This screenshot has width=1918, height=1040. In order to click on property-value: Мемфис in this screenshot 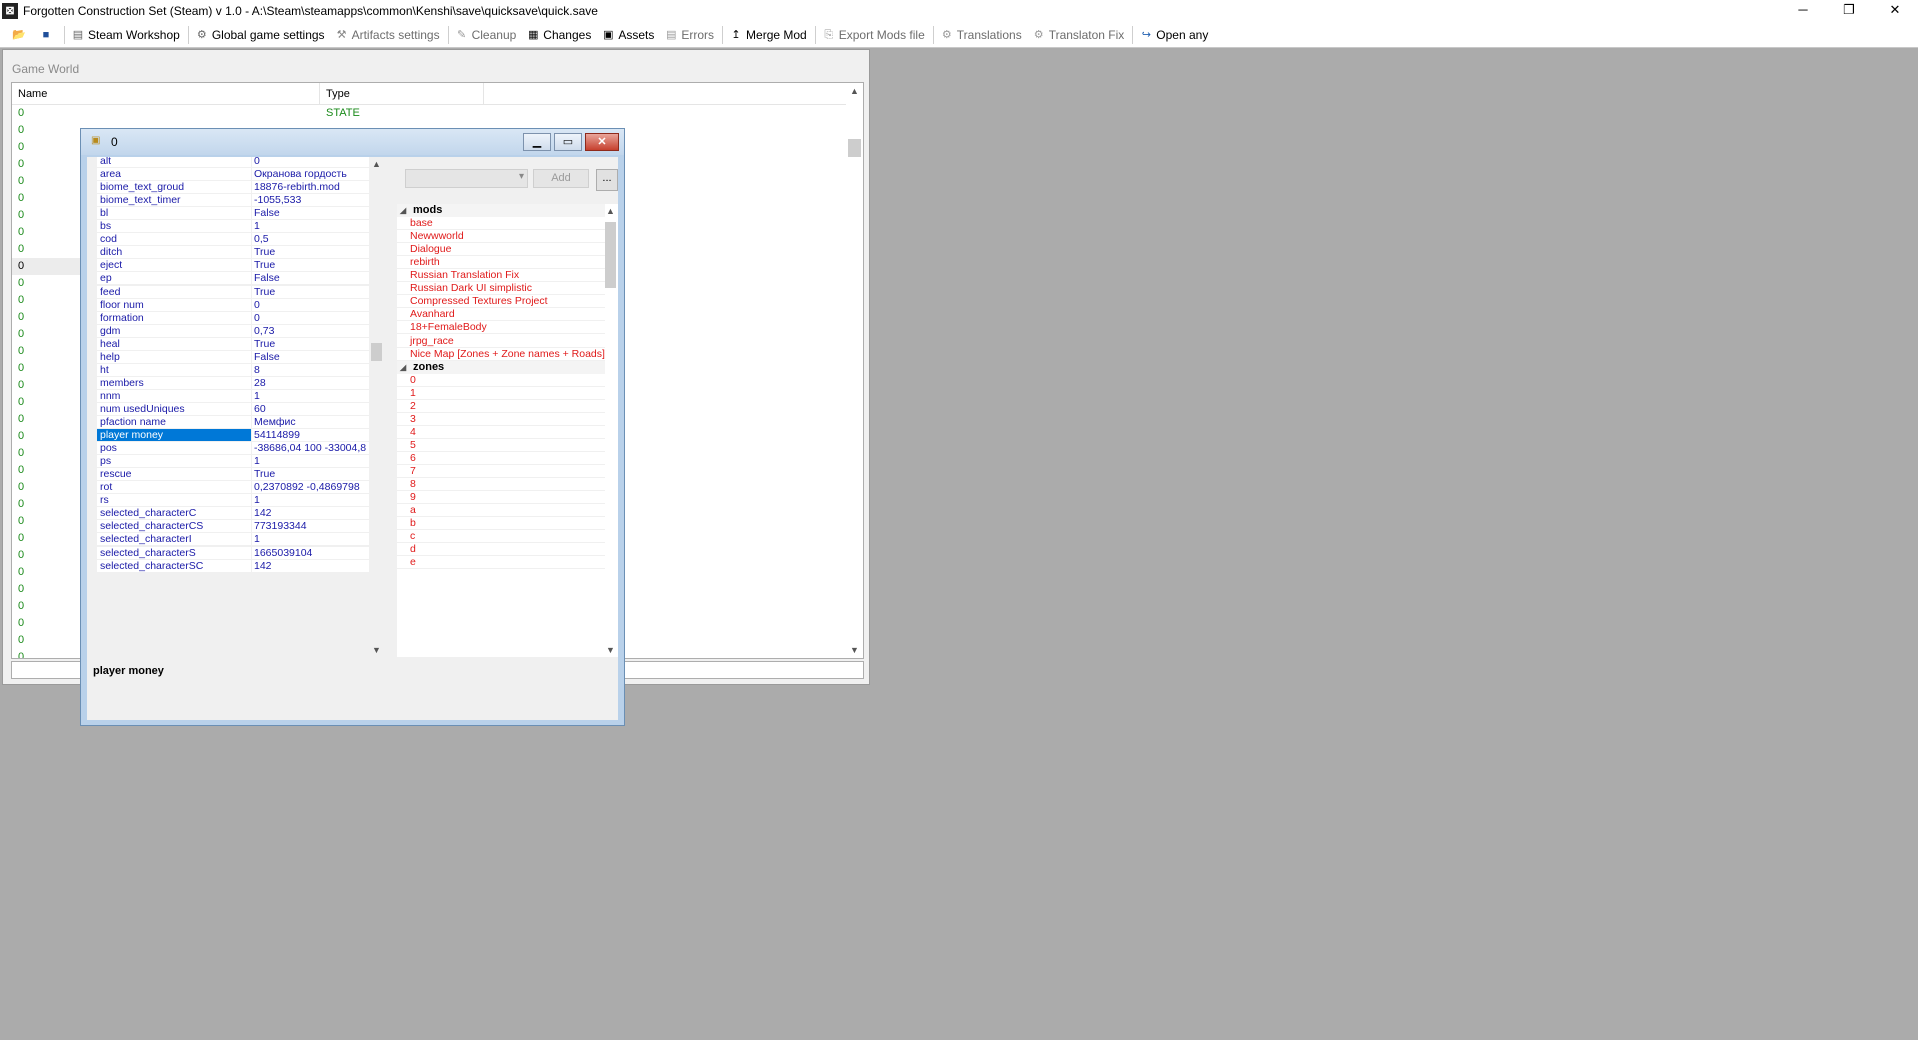, I will do `click(310, 422)`.